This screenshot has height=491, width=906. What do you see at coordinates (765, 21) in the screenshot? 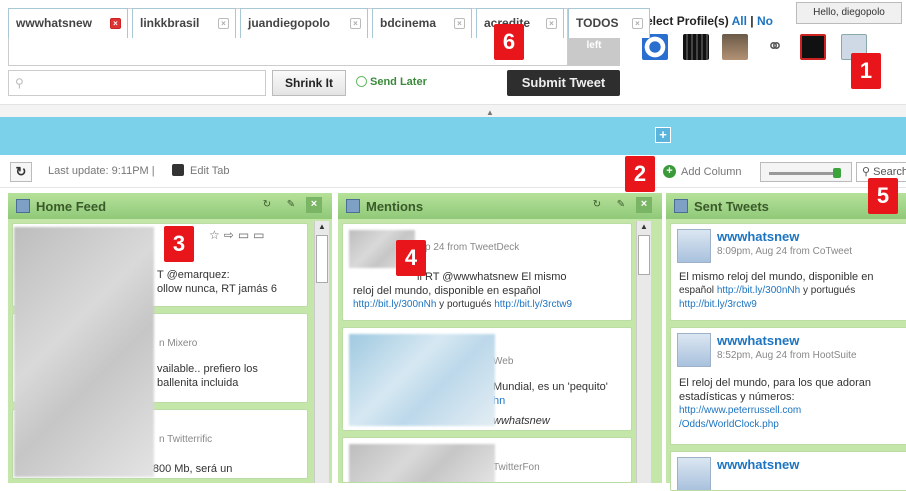
I see `select-none-link: No` at bounding box center [765, 21].